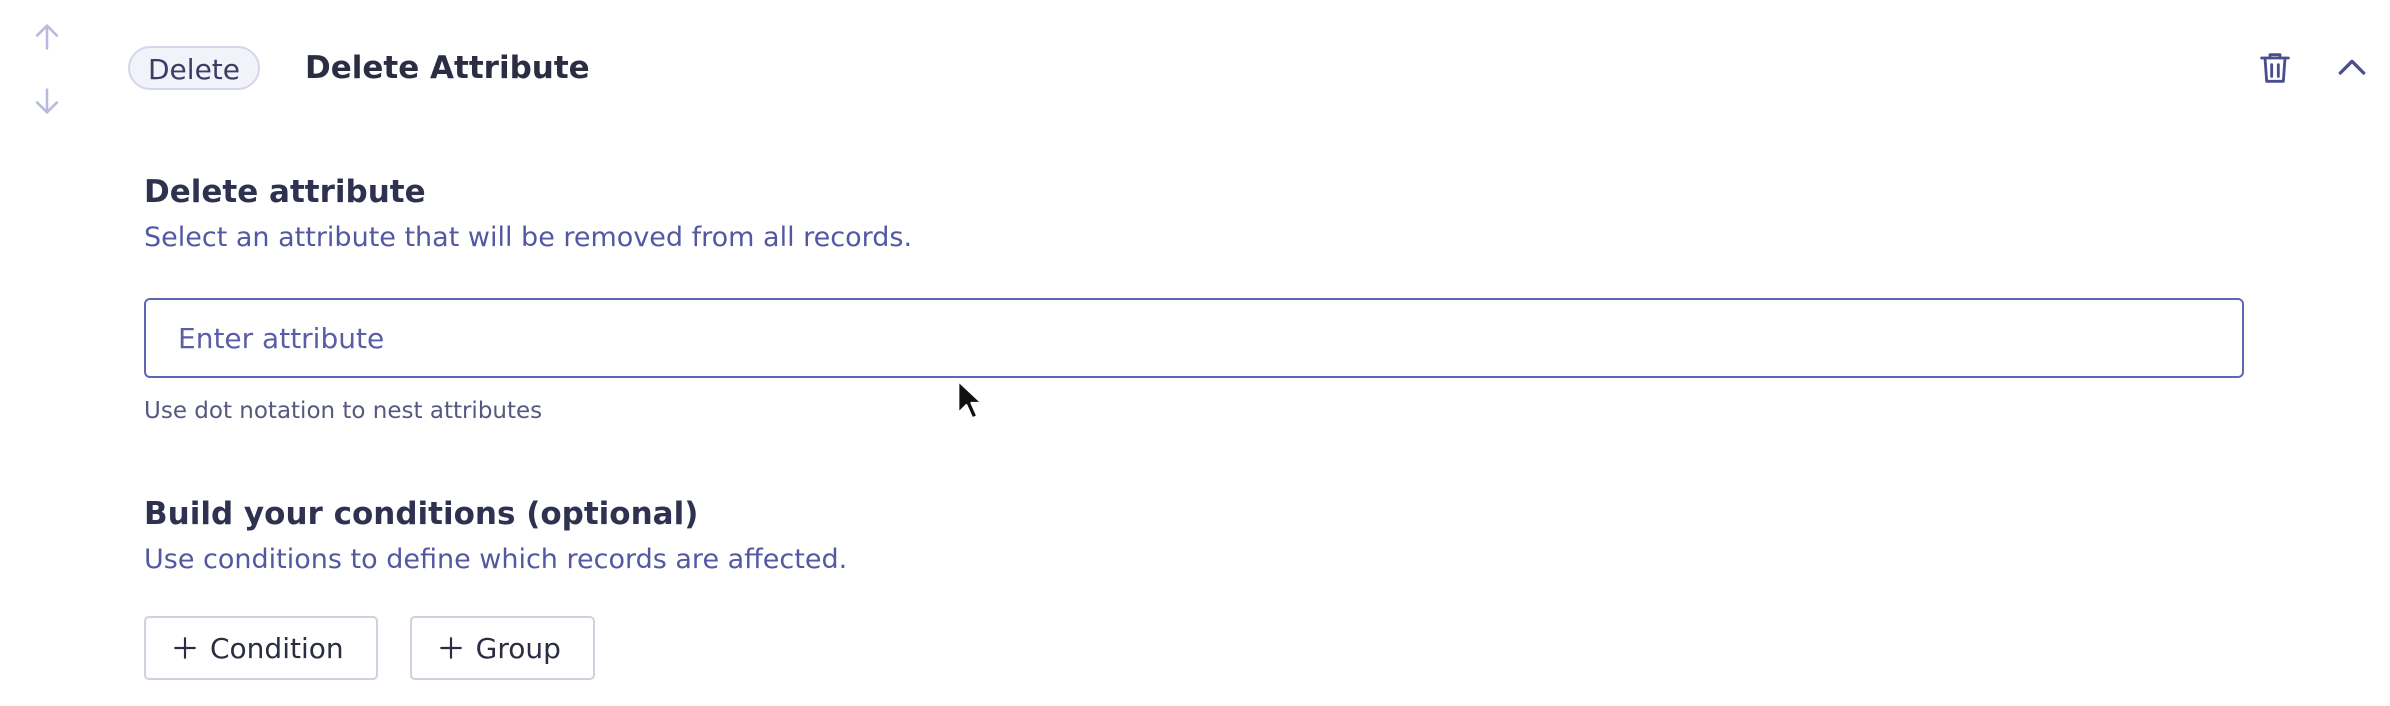  Describe the element at coordinates (421, 514) in the screenshot. I see `conditions-section-title: Build your conditions (optional)` at that location.